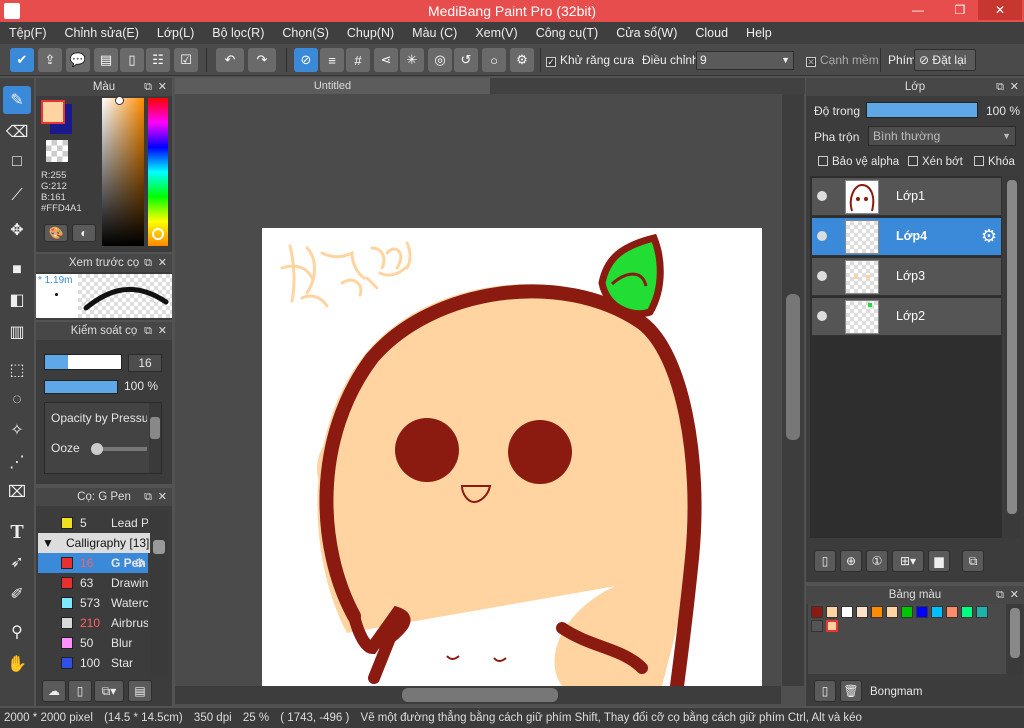 The image size is (1024, 728). What do you see at coordinates (145, 363) in the screenshot?
I see `brush-size-field: 16` at bounding box center [145, 363].